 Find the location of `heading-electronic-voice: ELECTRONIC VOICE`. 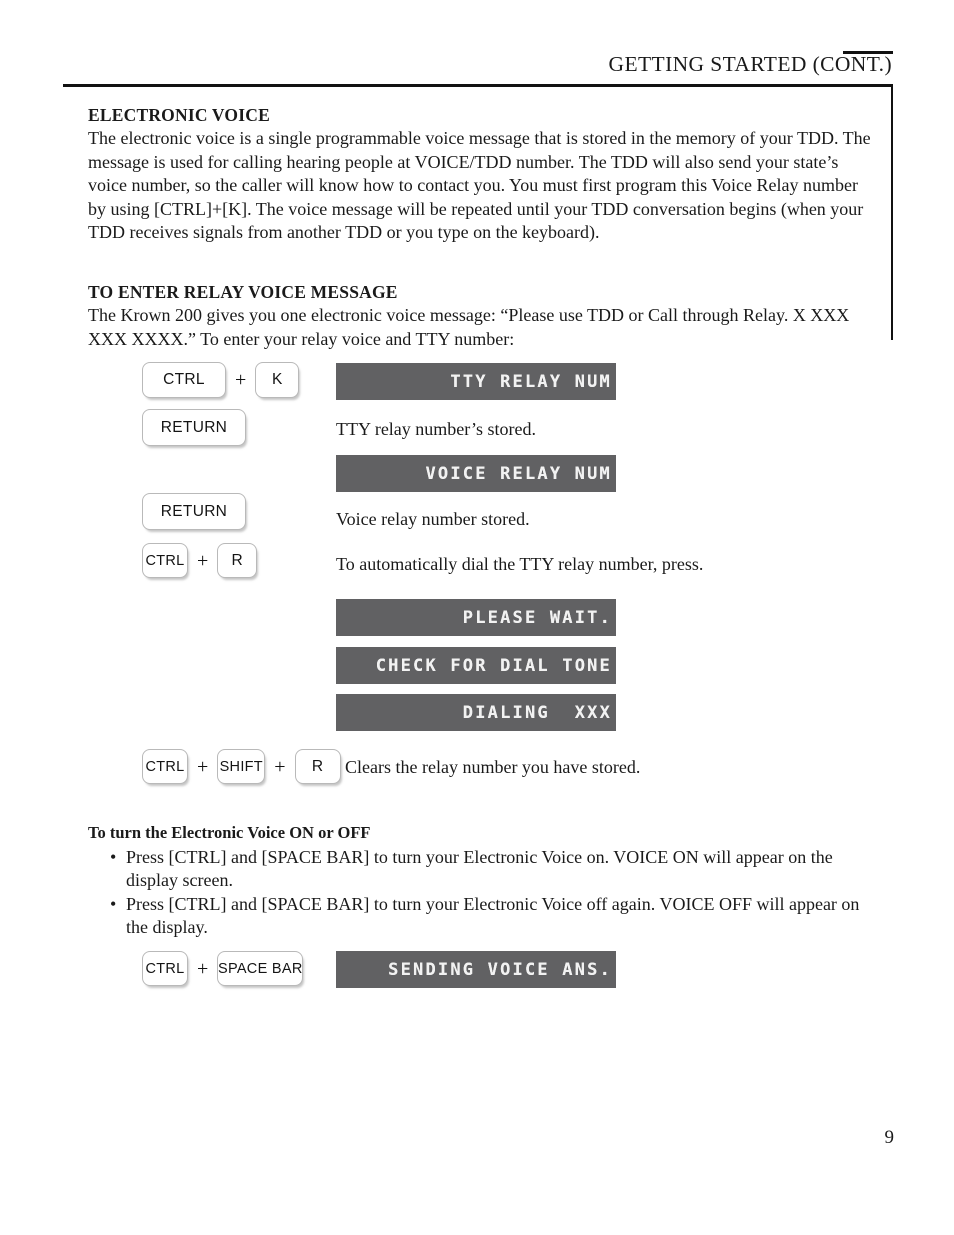

heading-electronic-voice: ELECTRONIC VOICE is located at coordinates (179, 115).